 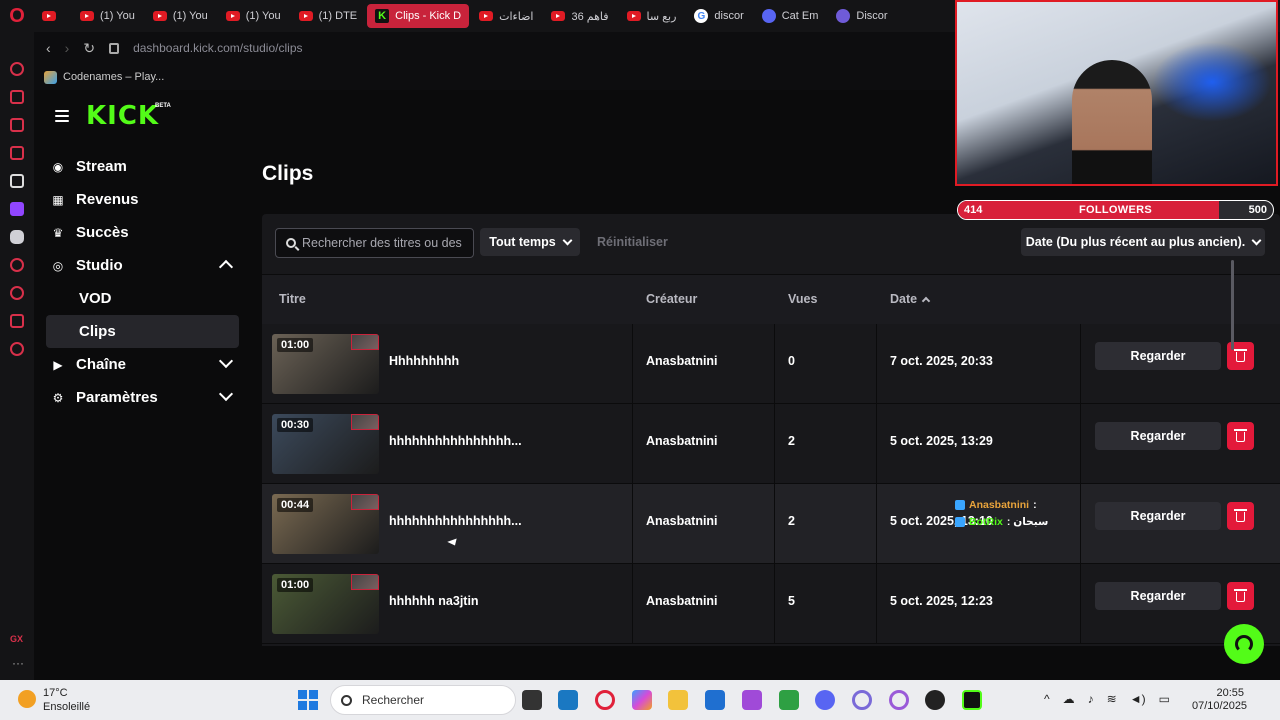 What do you see at coordinates (95, 298) in the screenshot?
I see `sidebar-item-label: VOD` at bounding box center [95, 298].